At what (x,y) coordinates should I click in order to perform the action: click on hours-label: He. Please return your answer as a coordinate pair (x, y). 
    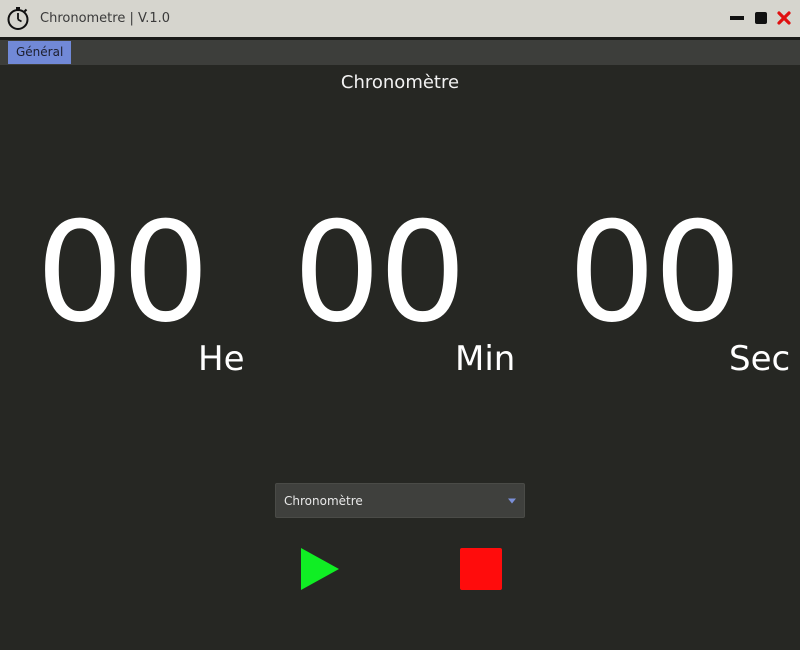
    Looking at the image, I should click on (221, 359).